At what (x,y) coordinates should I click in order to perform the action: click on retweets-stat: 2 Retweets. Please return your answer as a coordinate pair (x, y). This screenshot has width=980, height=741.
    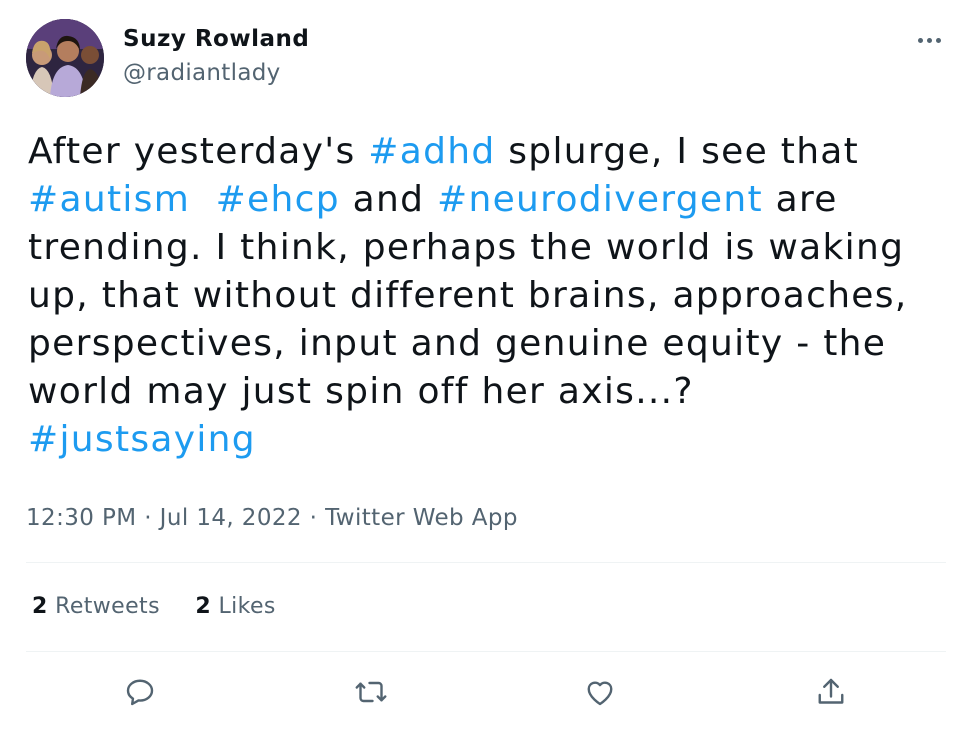
    Looking at the image, I should click on (96, 606).